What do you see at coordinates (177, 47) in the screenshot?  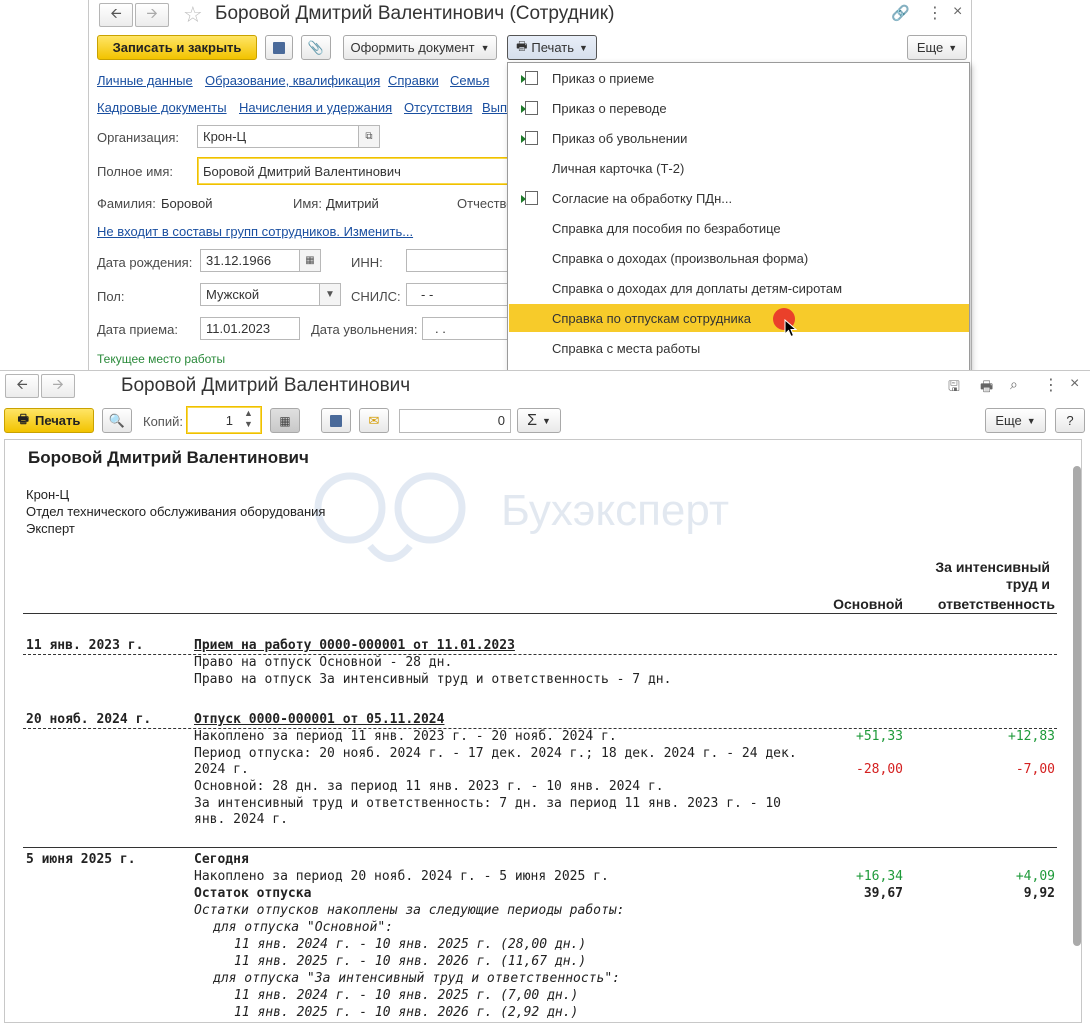 I see `save-close-button: Записать и закрыть` at bounding box center [177, 47].